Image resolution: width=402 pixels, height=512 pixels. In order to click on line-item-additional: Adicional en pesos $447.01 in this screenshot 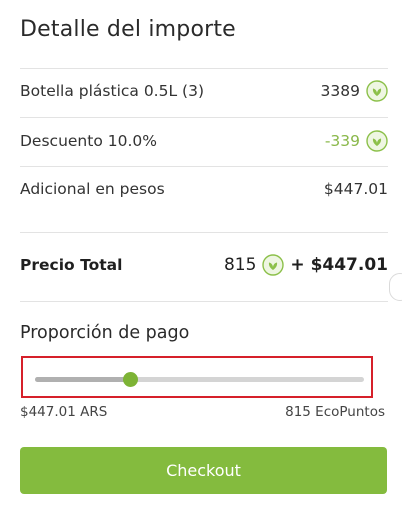, I will do `click(204, 189)`.